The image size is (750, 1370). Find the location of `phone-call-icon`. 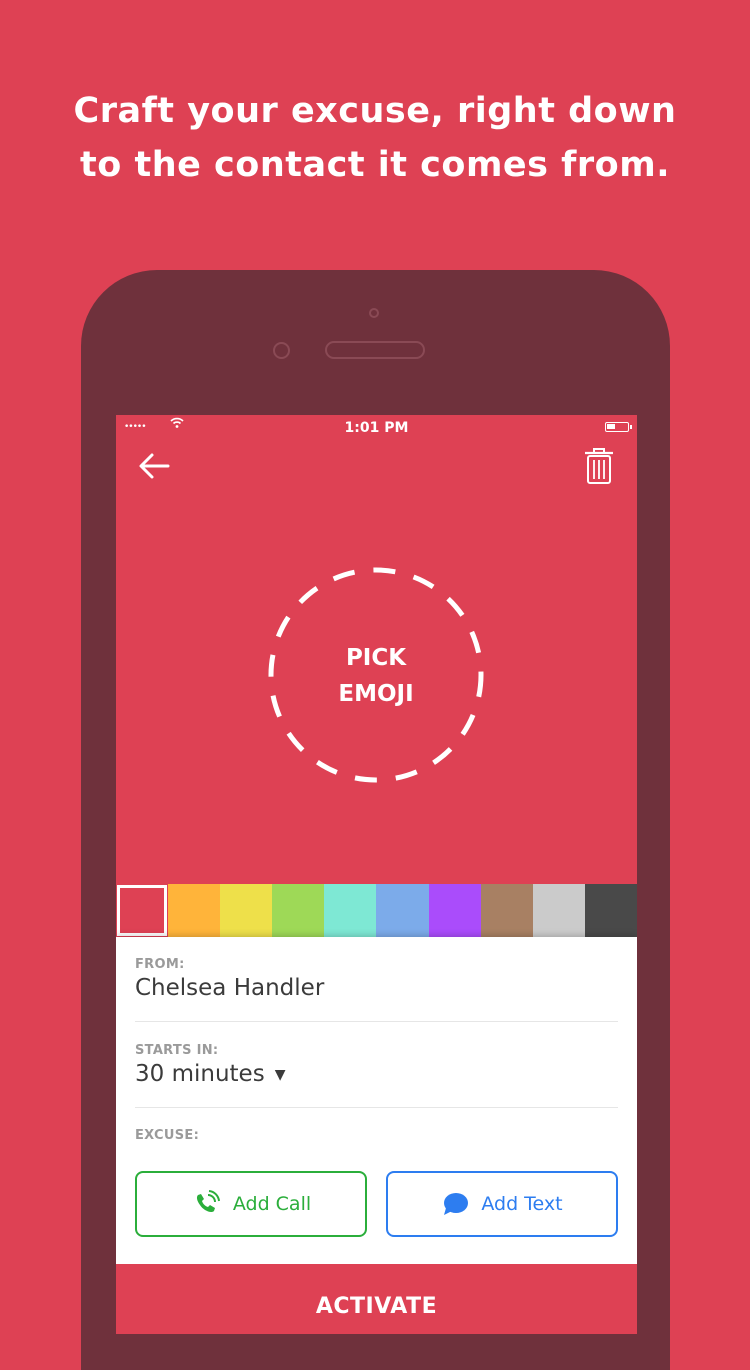

phone-call-icon is located at coordinates (208, 1201).